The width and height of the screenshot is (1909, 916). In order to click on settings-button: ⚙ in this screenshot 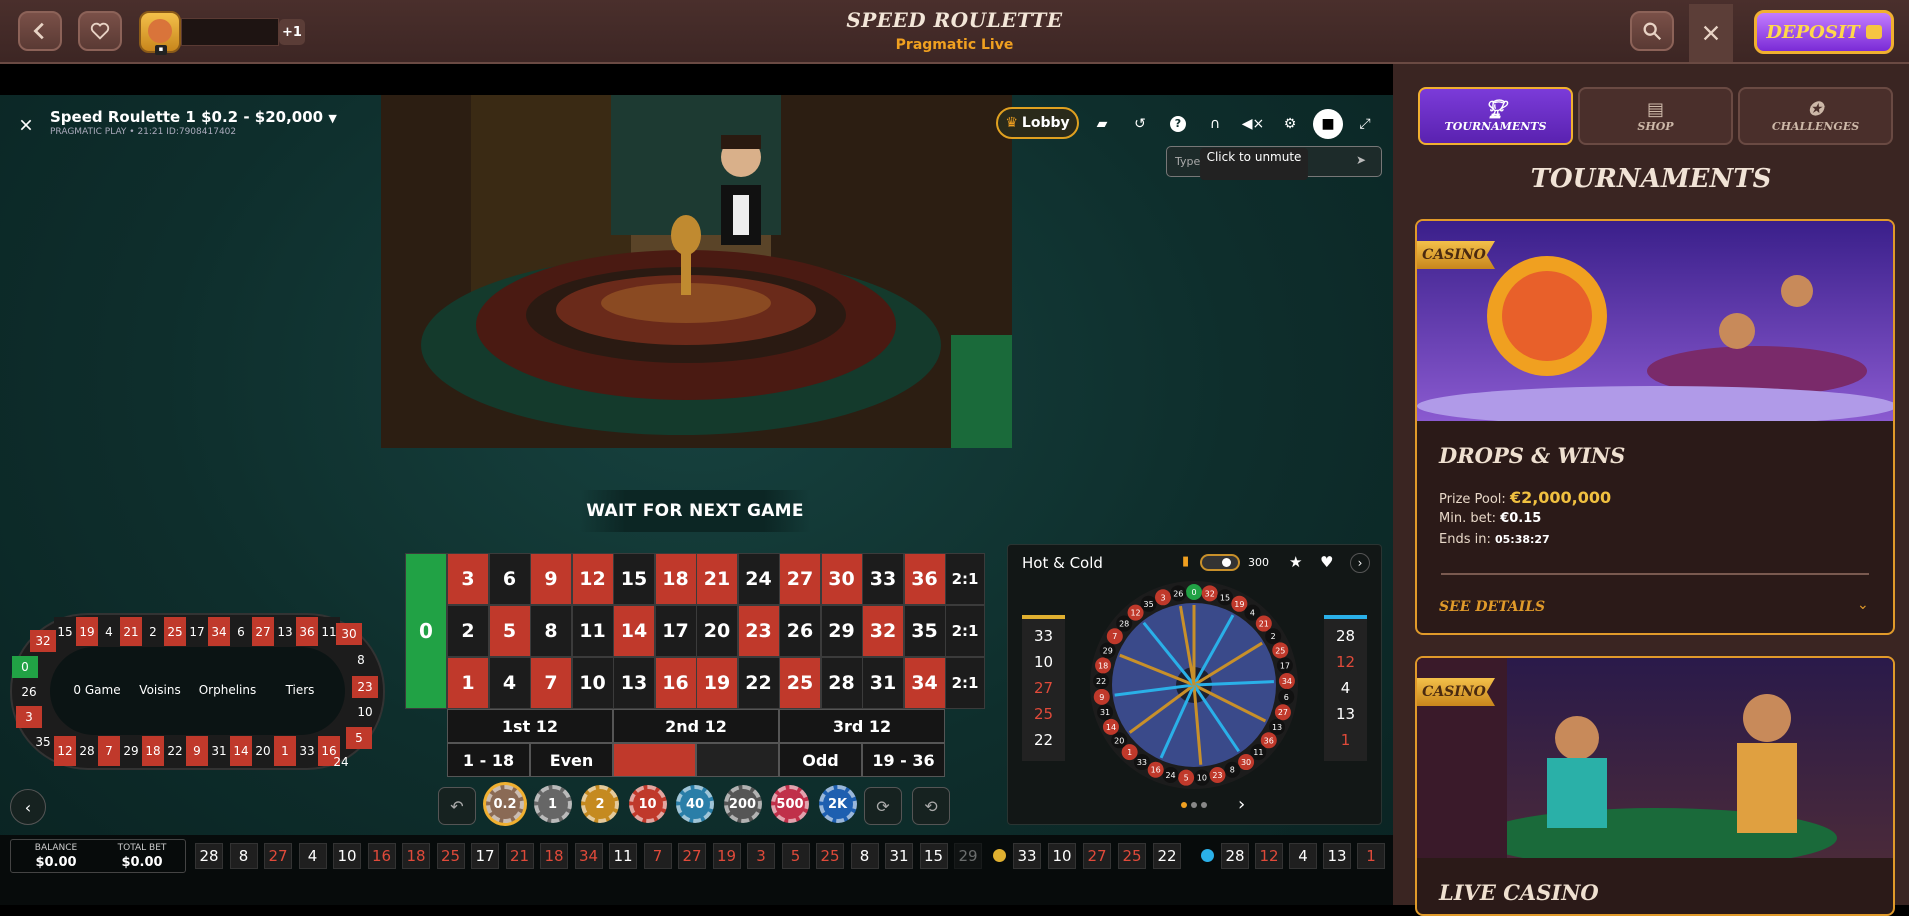, I will do `click(1290, 124)`.